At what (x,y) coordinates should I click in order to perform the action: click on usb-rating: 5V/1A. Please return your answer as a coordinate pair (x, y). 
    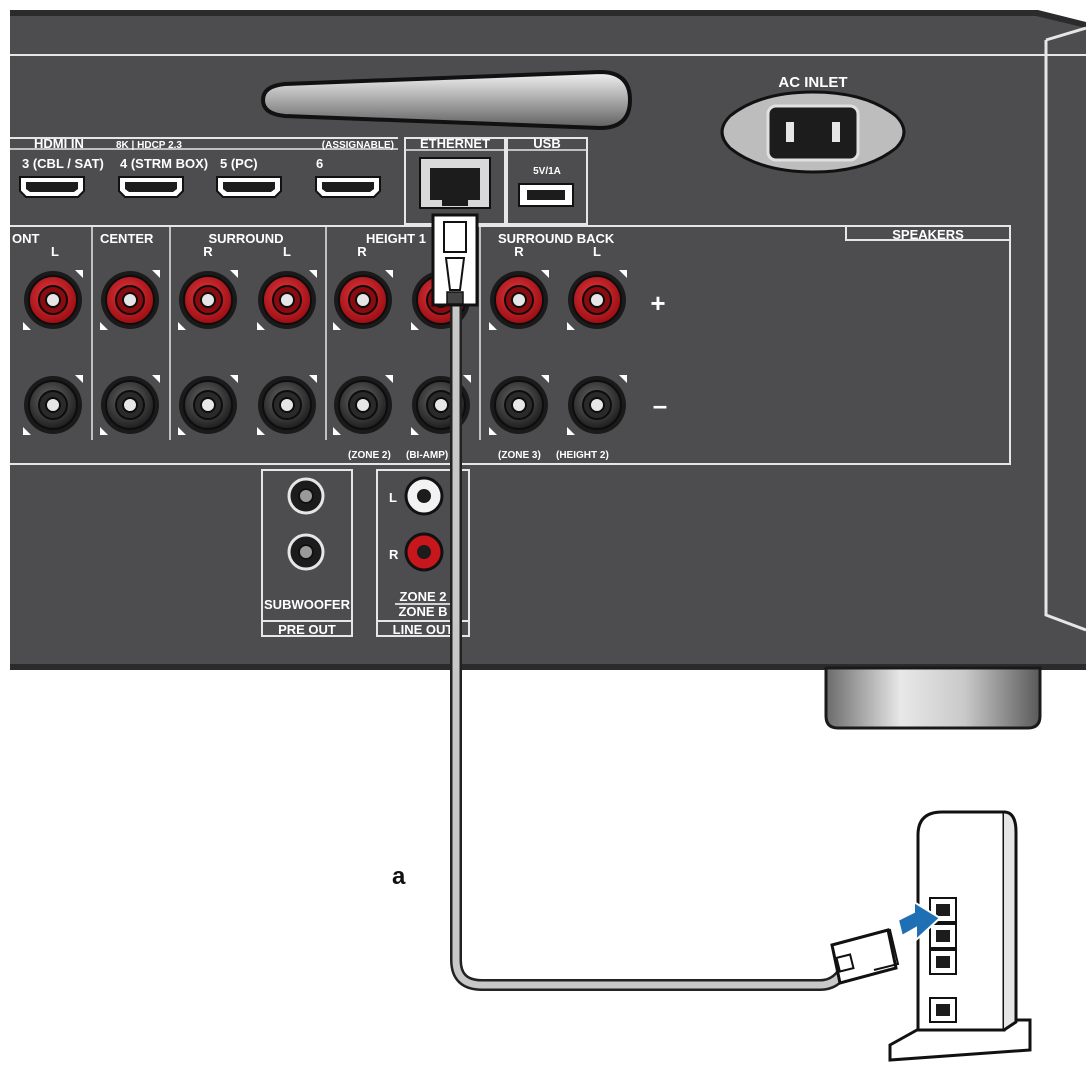
    Looking at the image, I should click on (547, 171).